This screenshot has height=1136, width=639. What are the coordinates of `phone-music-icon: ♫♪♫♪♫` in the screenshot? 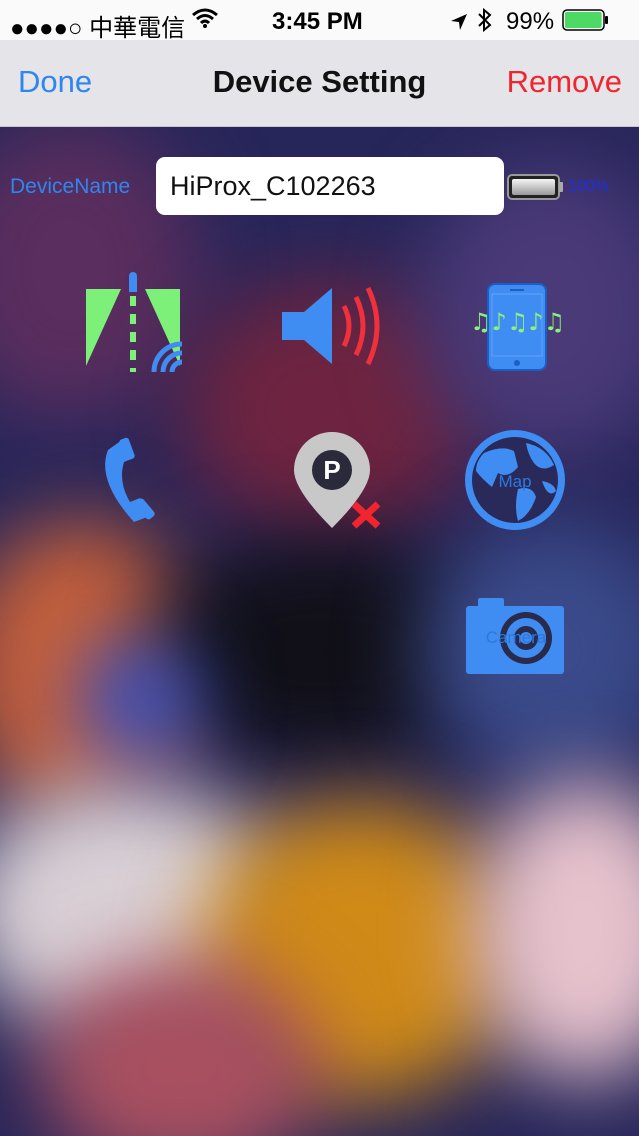 It's located at (516, 328).